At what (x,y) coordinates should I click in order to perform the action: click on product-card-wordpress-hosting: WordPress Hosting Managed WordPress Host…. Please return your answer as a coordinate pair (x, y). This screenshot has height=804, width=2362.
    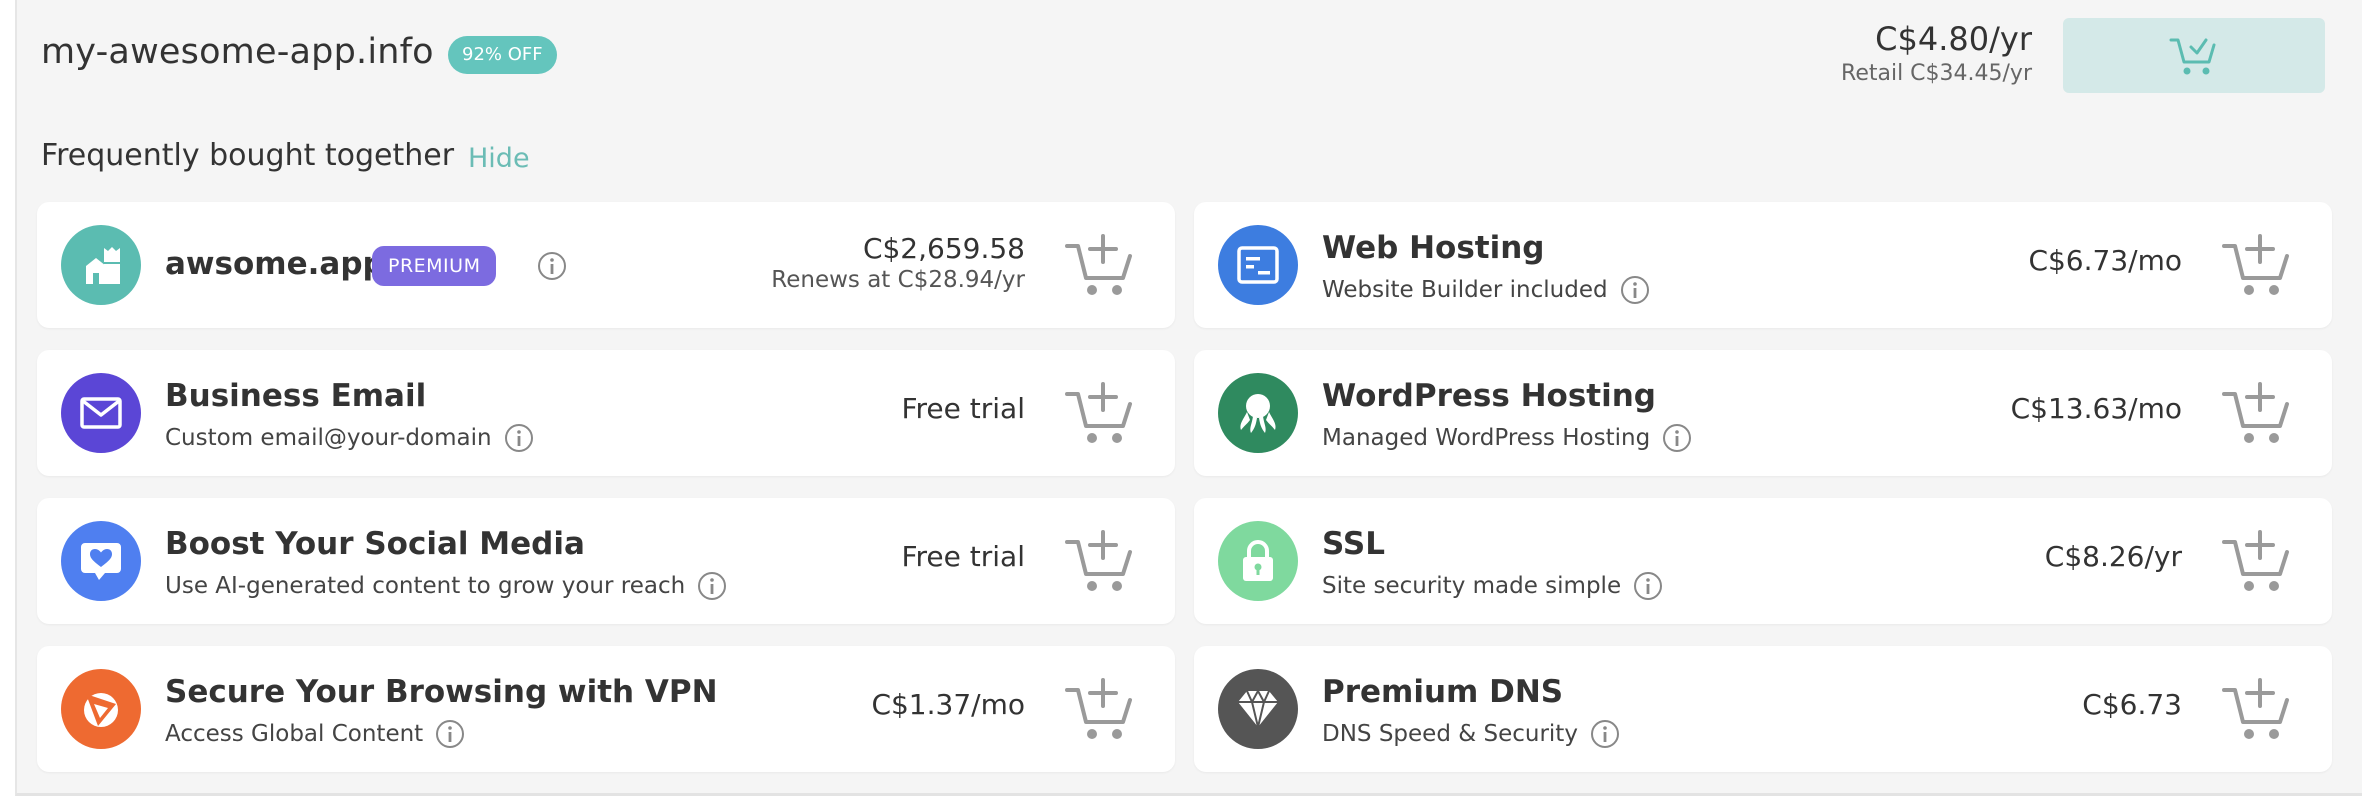
    Looking at the image, I should click on (1763, 413).